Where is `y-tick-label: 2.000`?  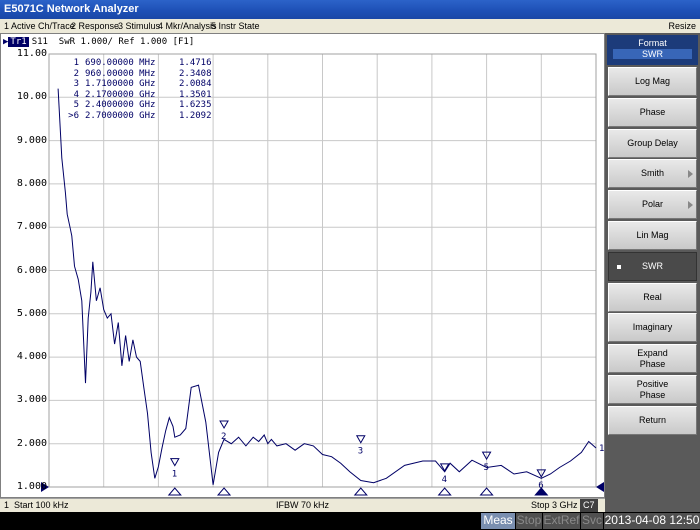 y-tick-label: 2.000 is located at coordinates (31, 443).